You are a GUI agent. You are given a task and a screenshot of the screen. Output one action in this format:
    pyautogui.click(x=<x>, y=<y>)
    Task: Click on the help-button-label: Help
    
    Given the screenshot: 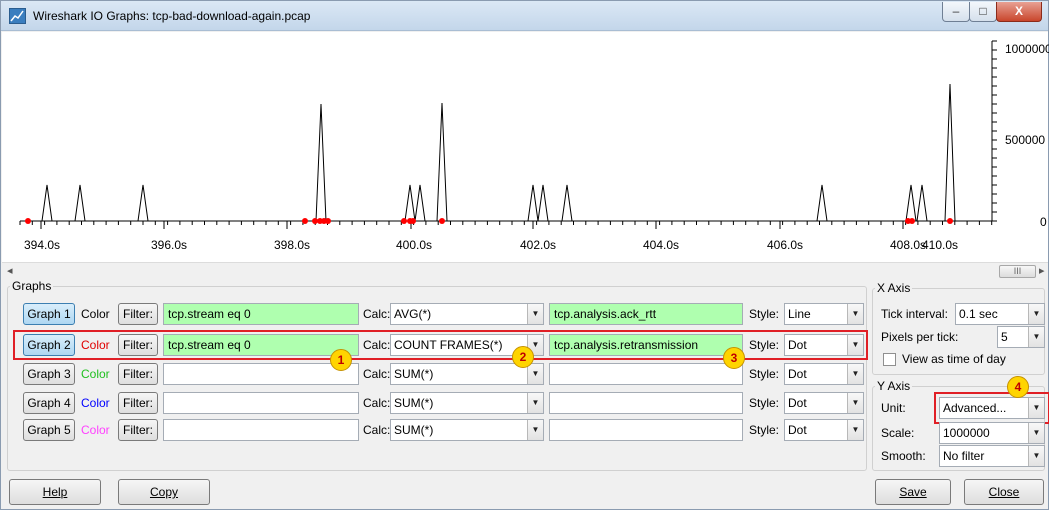 What is the action you would take?
    pyautogui.click(x=55, y=492)
    